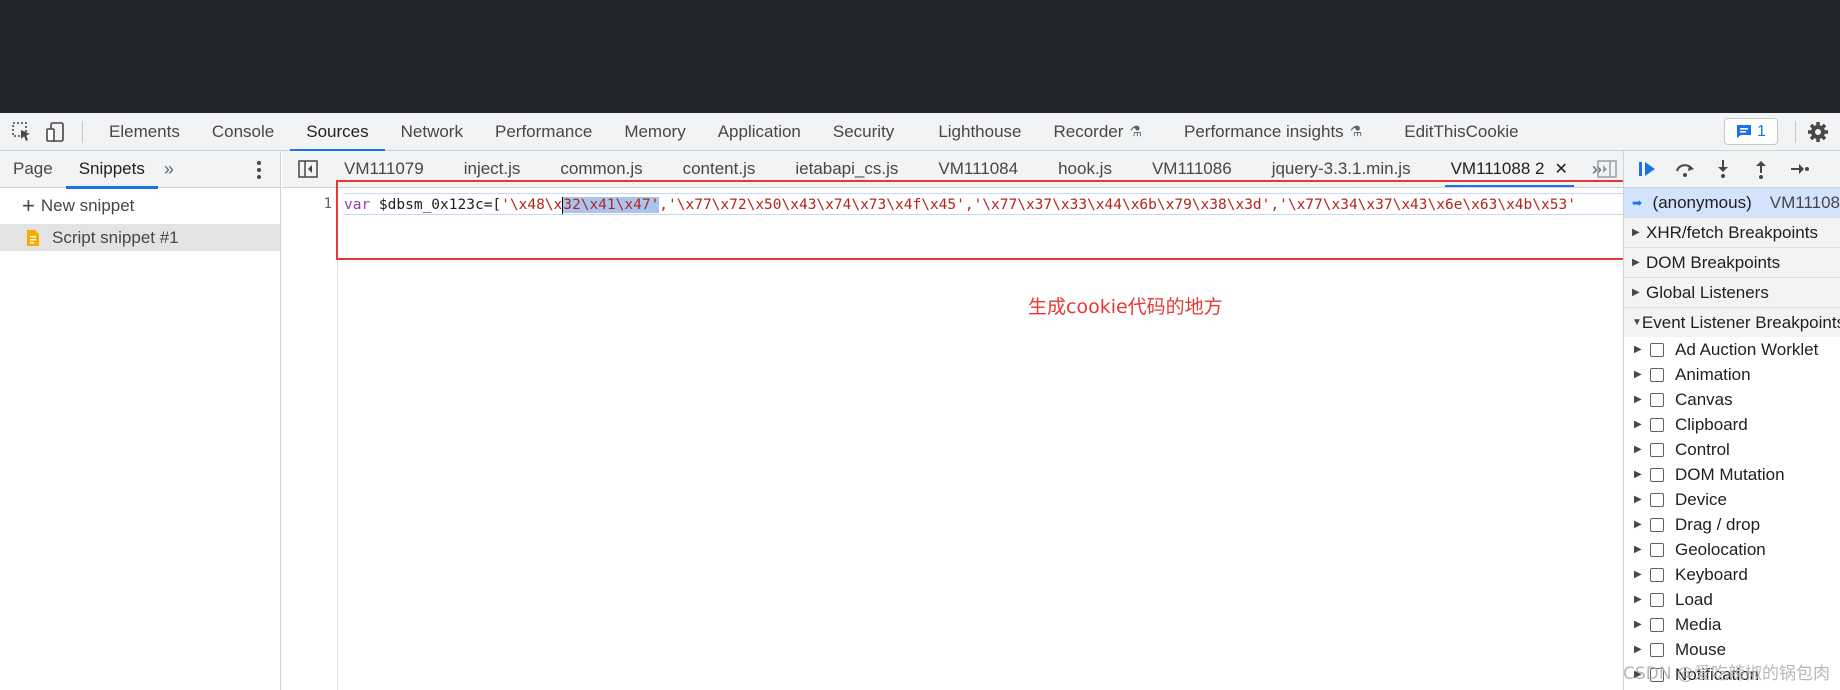  Describe the element at coordinates (140, 206) in the screenshot. I see `new-snippet-button: + New snippet` at that location.